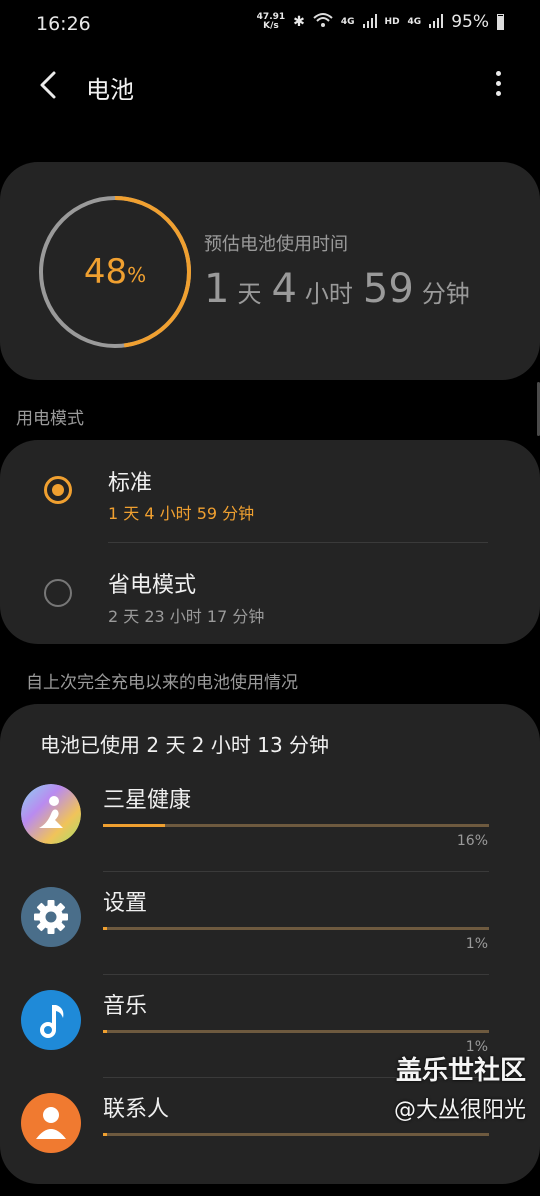 The height and width of the screenshot is (1196, 540). What do you see at coordinates (271, 21) in the screenshot?
I see `network-speed: 47.91 K/s` at bounding box center [271, 21].